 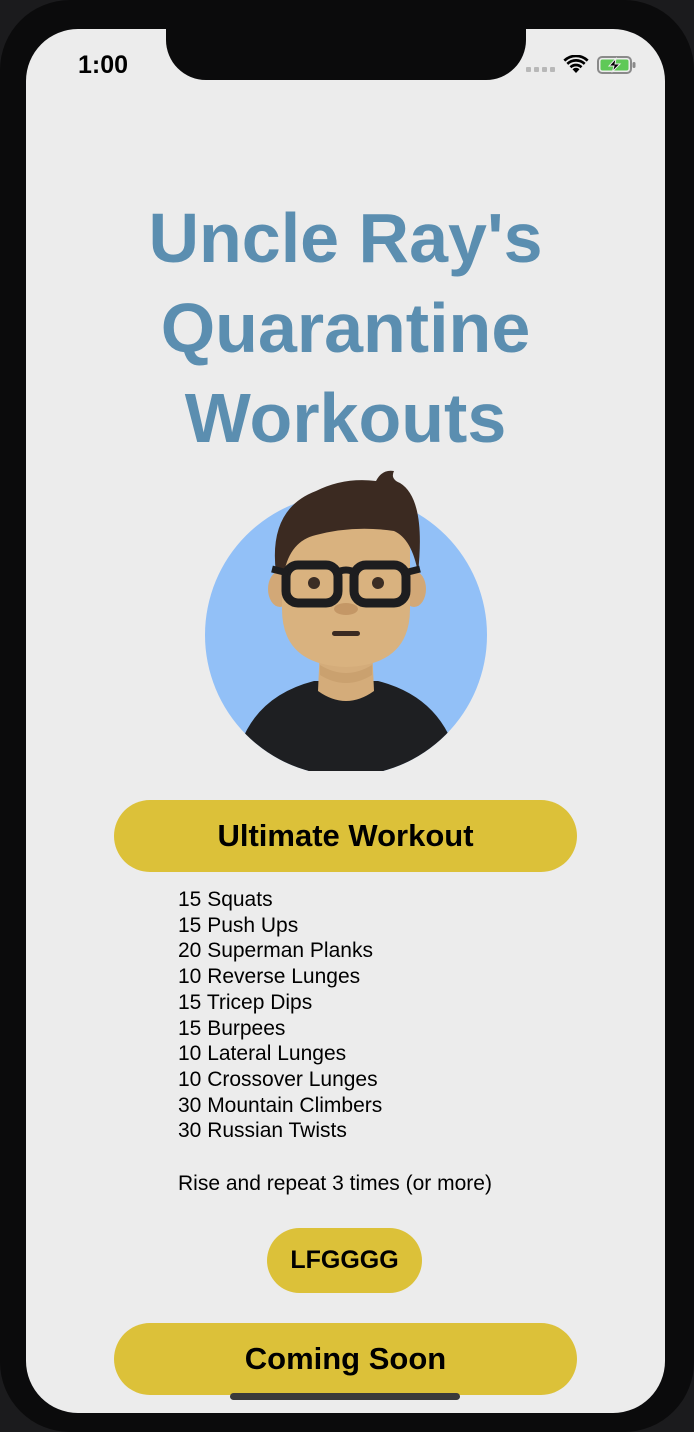 What do you see at coordinates (280, 1105) in the screenshot?
I see `list-item: 30 Mountain Climbers` at bounding box center [280, 1105].